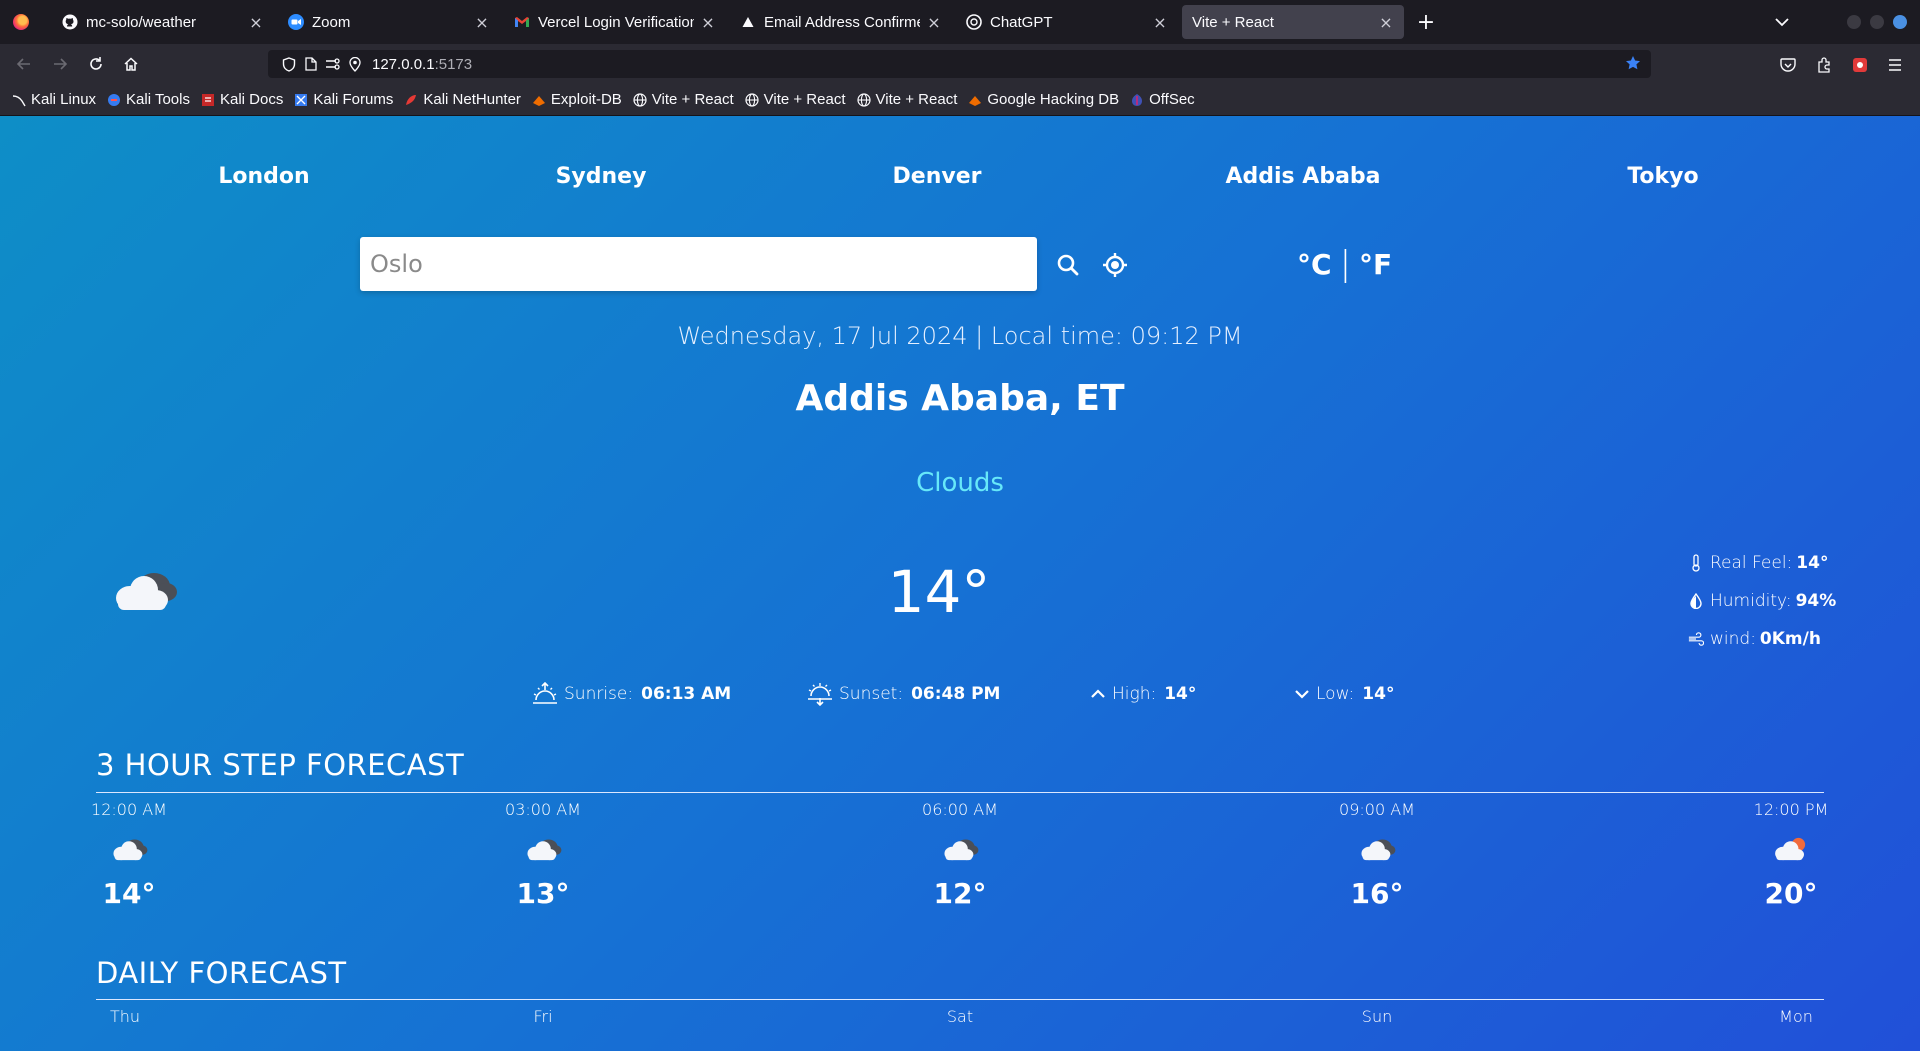 This screenshot has height=1051, width=1920. What do you see at coordinates (1895, 65) in the screenshot?
I see `app-menu-icon` at bounding box center [1895, 65].